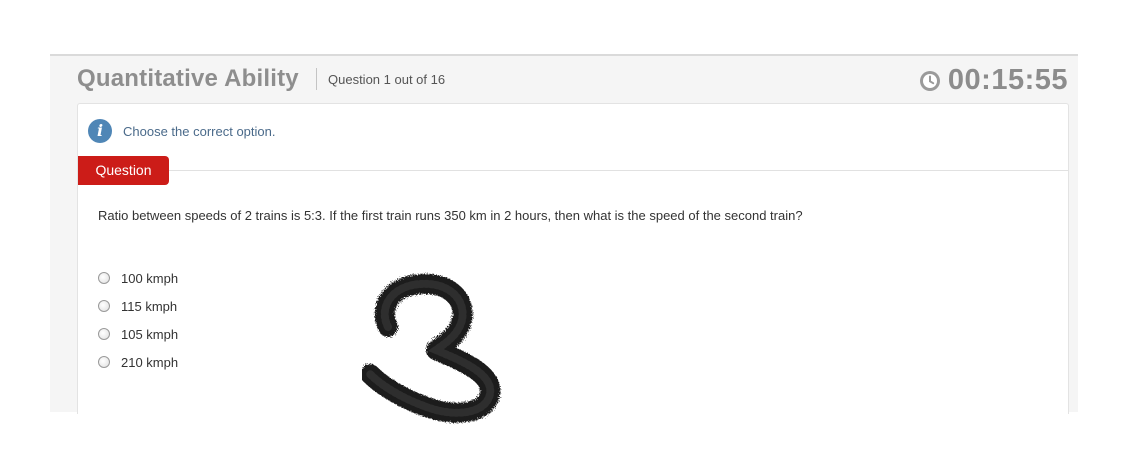 The width and height of the screenshot is (1128, 462). I want to click on option-2: 115 kmph, so click(138, 306).